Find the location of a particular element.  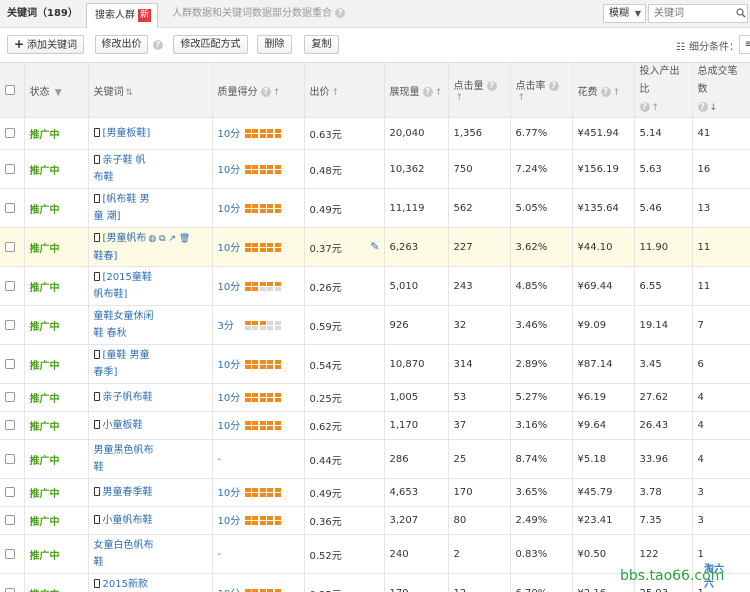

globe-icon: ◍ is located at coordinates (152, 239).